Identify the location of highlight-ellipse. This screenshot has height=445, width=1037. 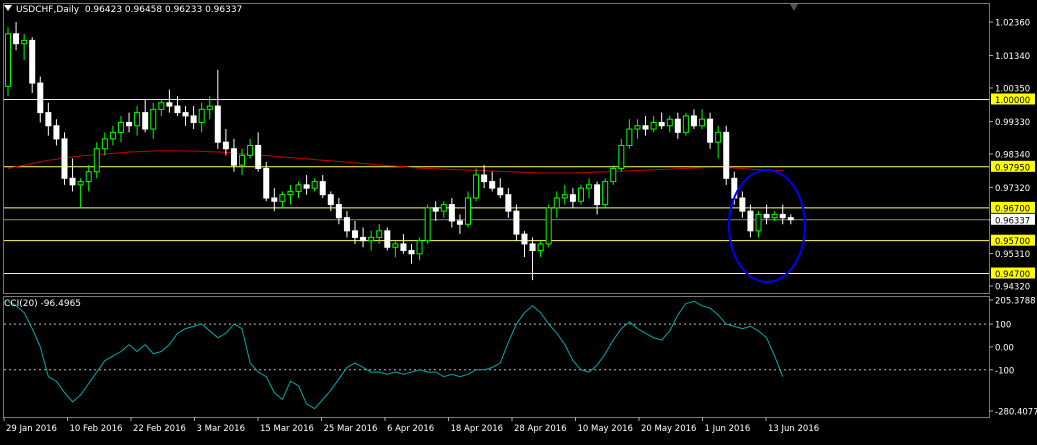
(767, 226).